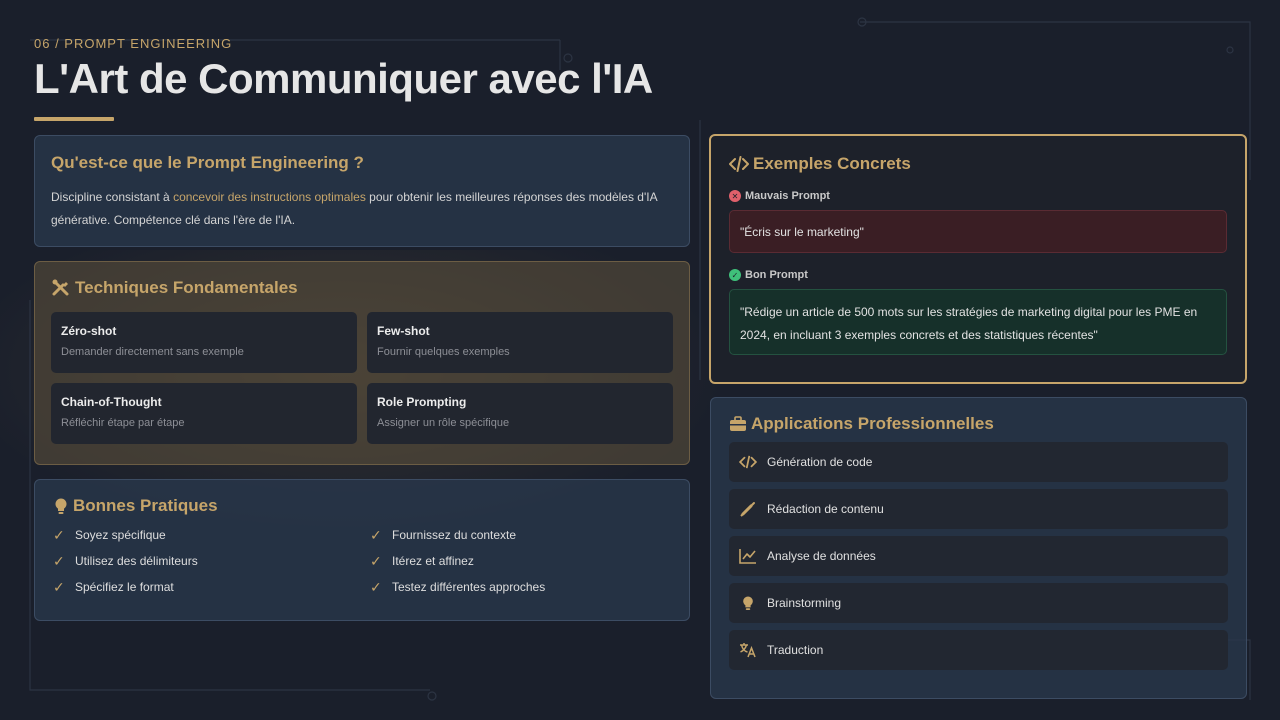  I want to click on technique-desc: Demander directement sans exemple, so click(152, 352).